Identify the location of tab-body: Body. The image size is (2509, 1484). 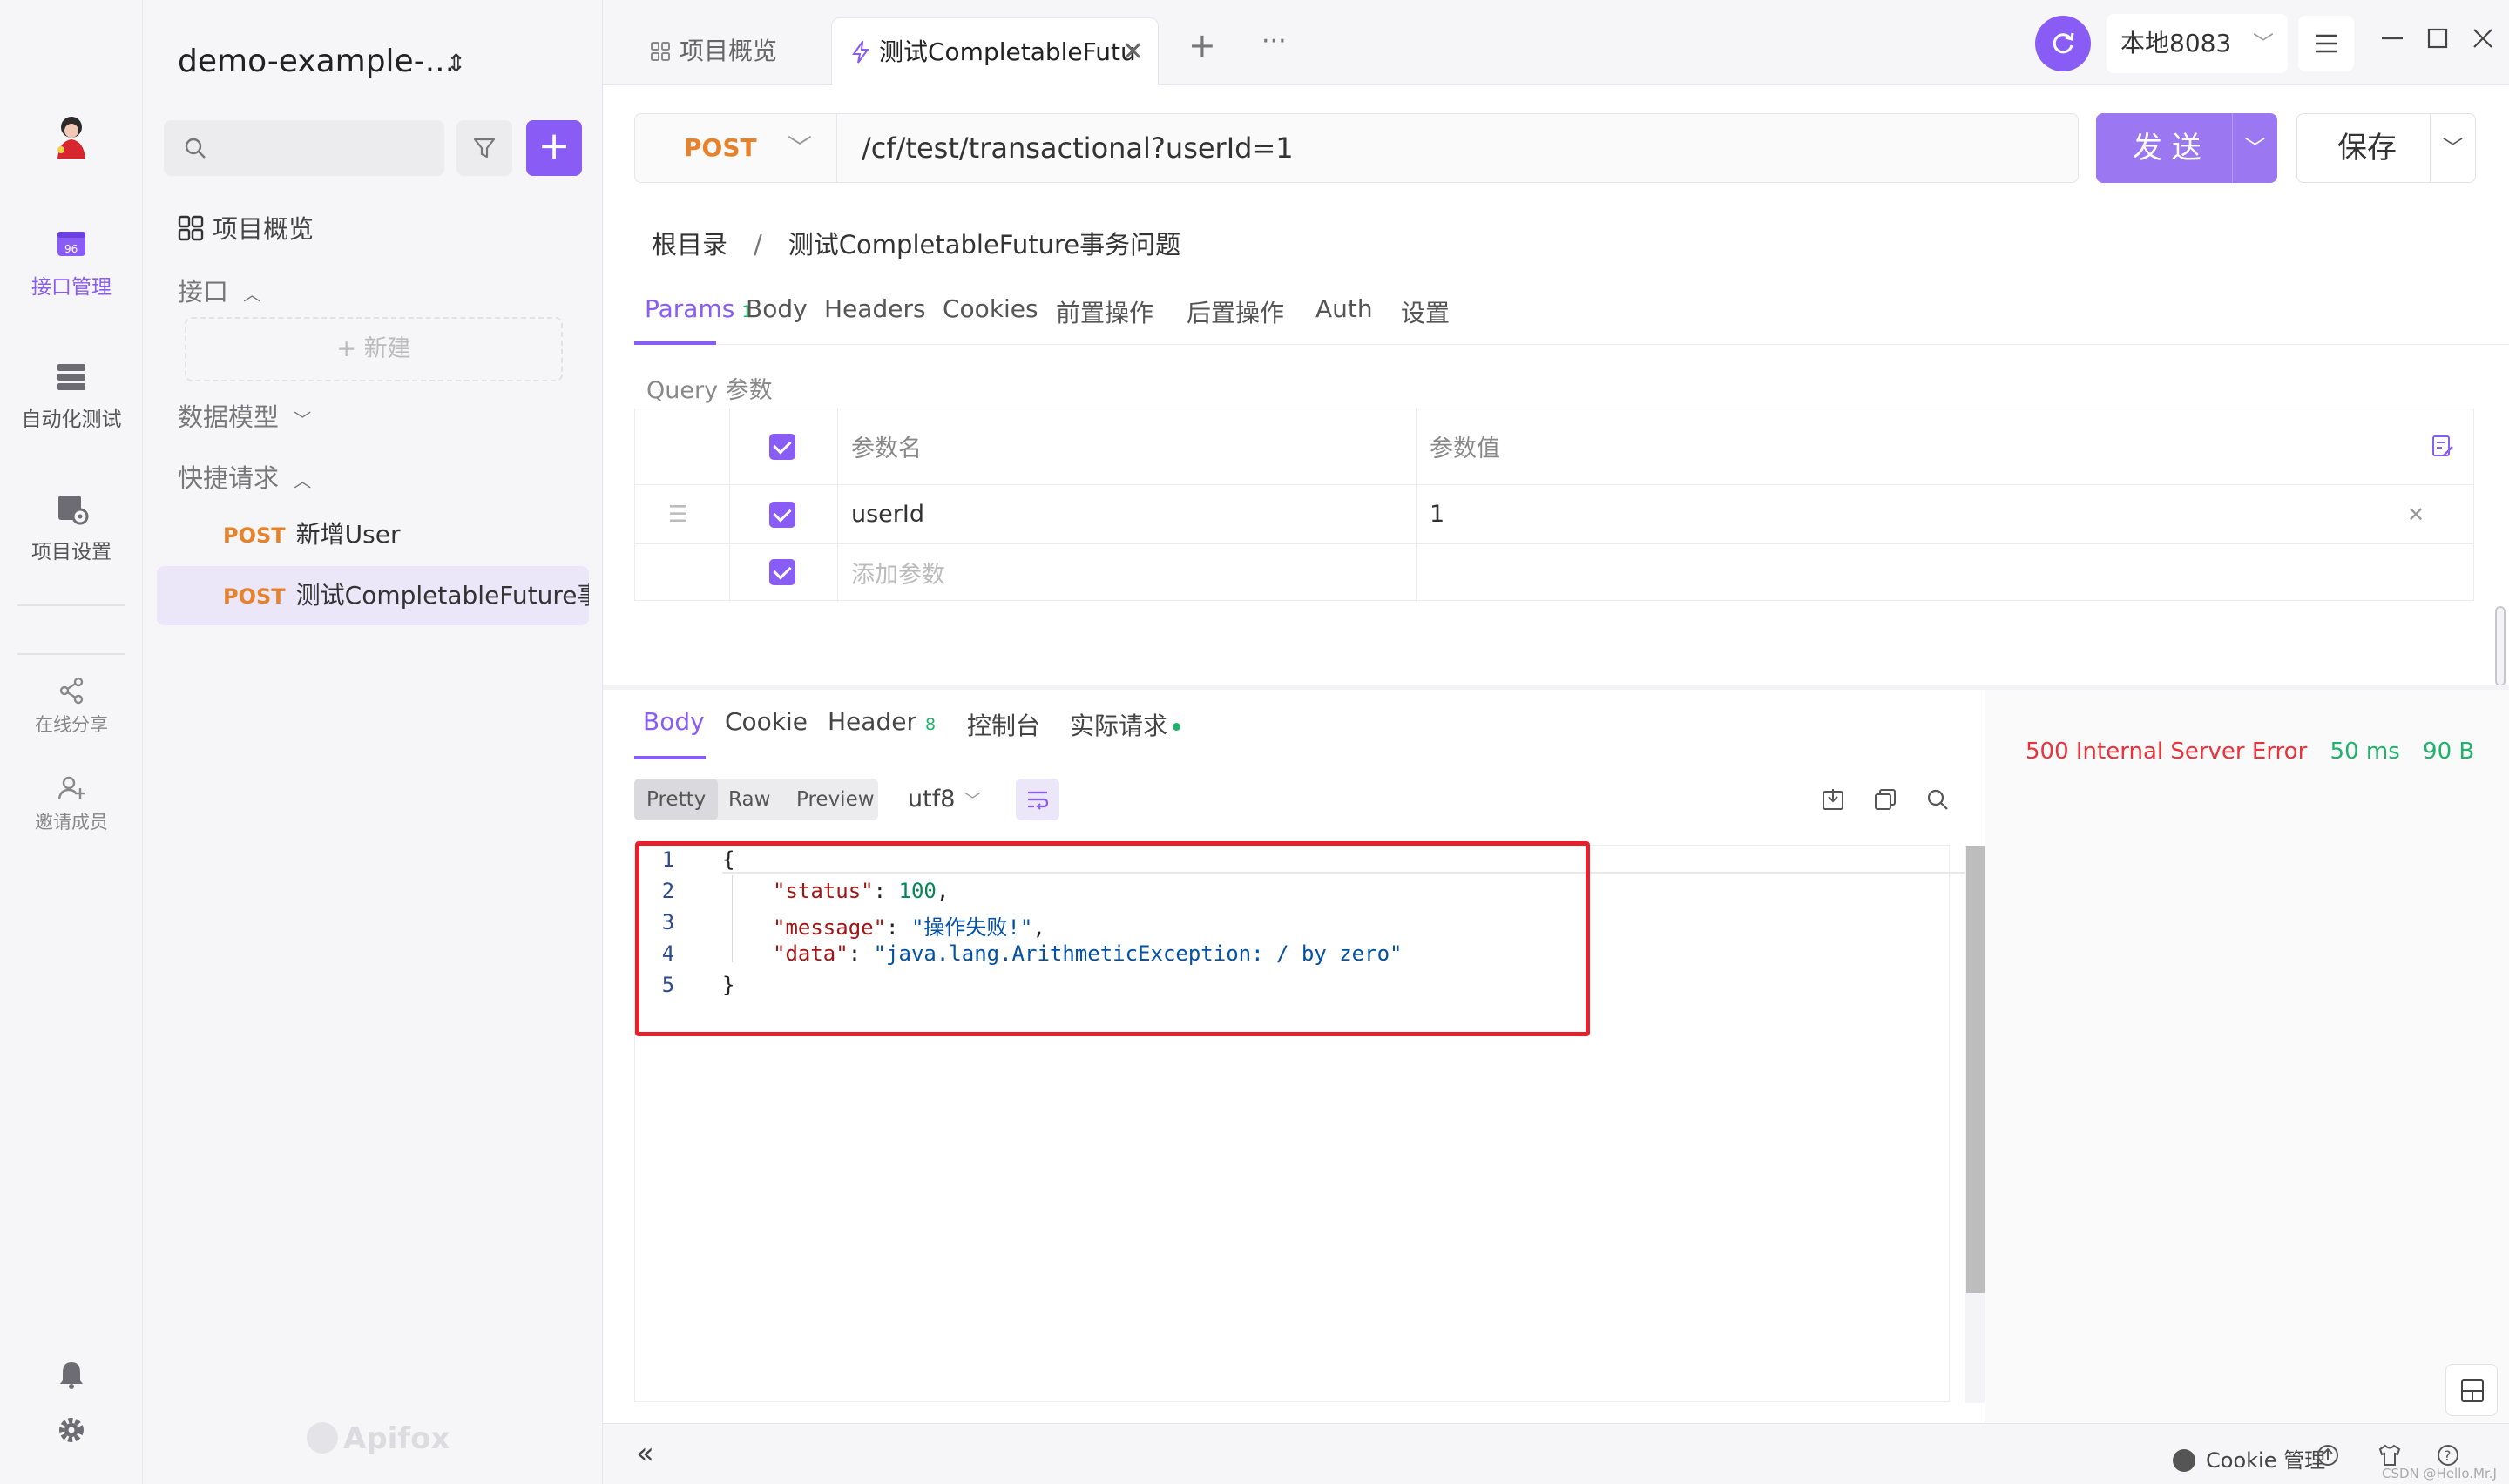
(777, 308).